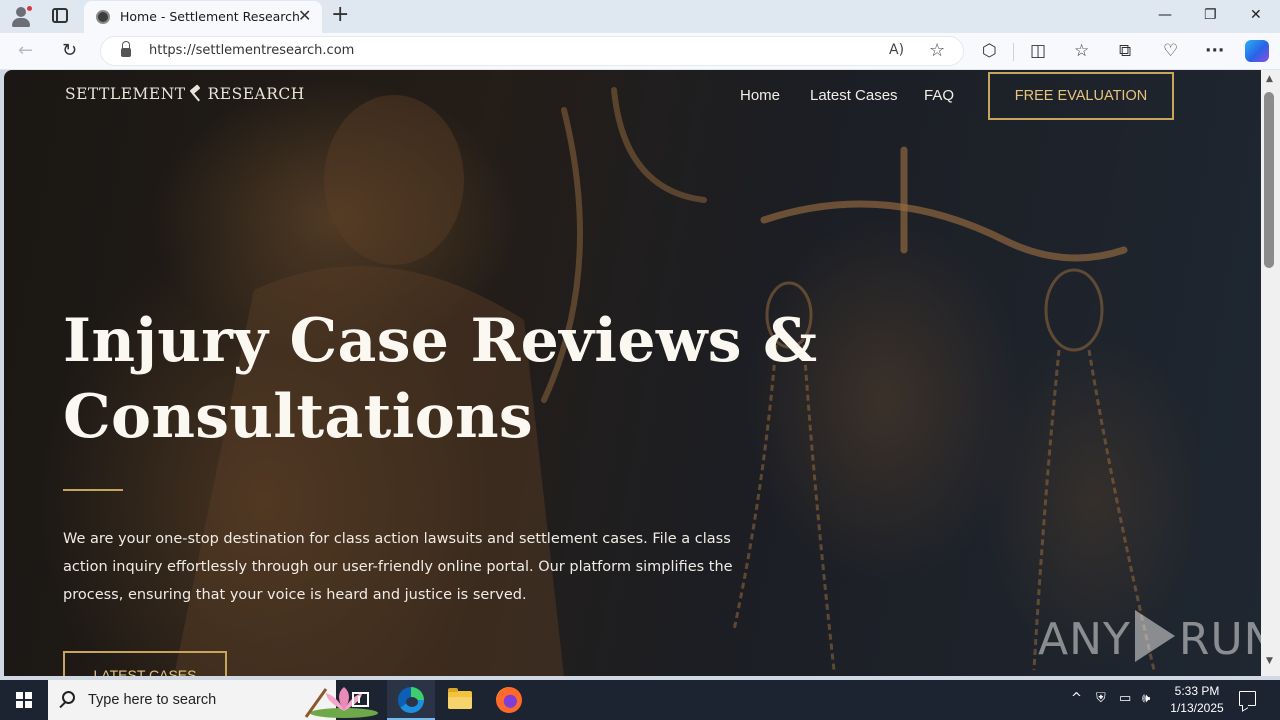 The image size is (1280, 720). What do you see at coordinates (854, 95) in the screenshot?
I see `nav-latest-cases-link: Latest Cases` at bounding box center [854, 95].